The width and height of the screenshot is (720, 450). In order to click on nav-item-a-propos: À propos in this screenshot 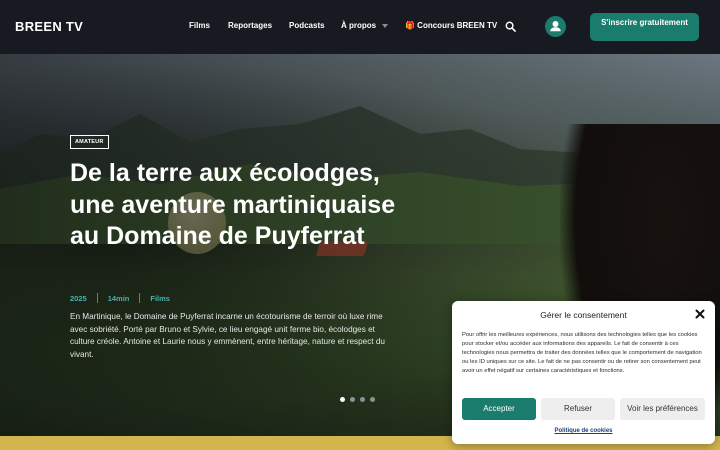, I will do `click(365, 25)`.